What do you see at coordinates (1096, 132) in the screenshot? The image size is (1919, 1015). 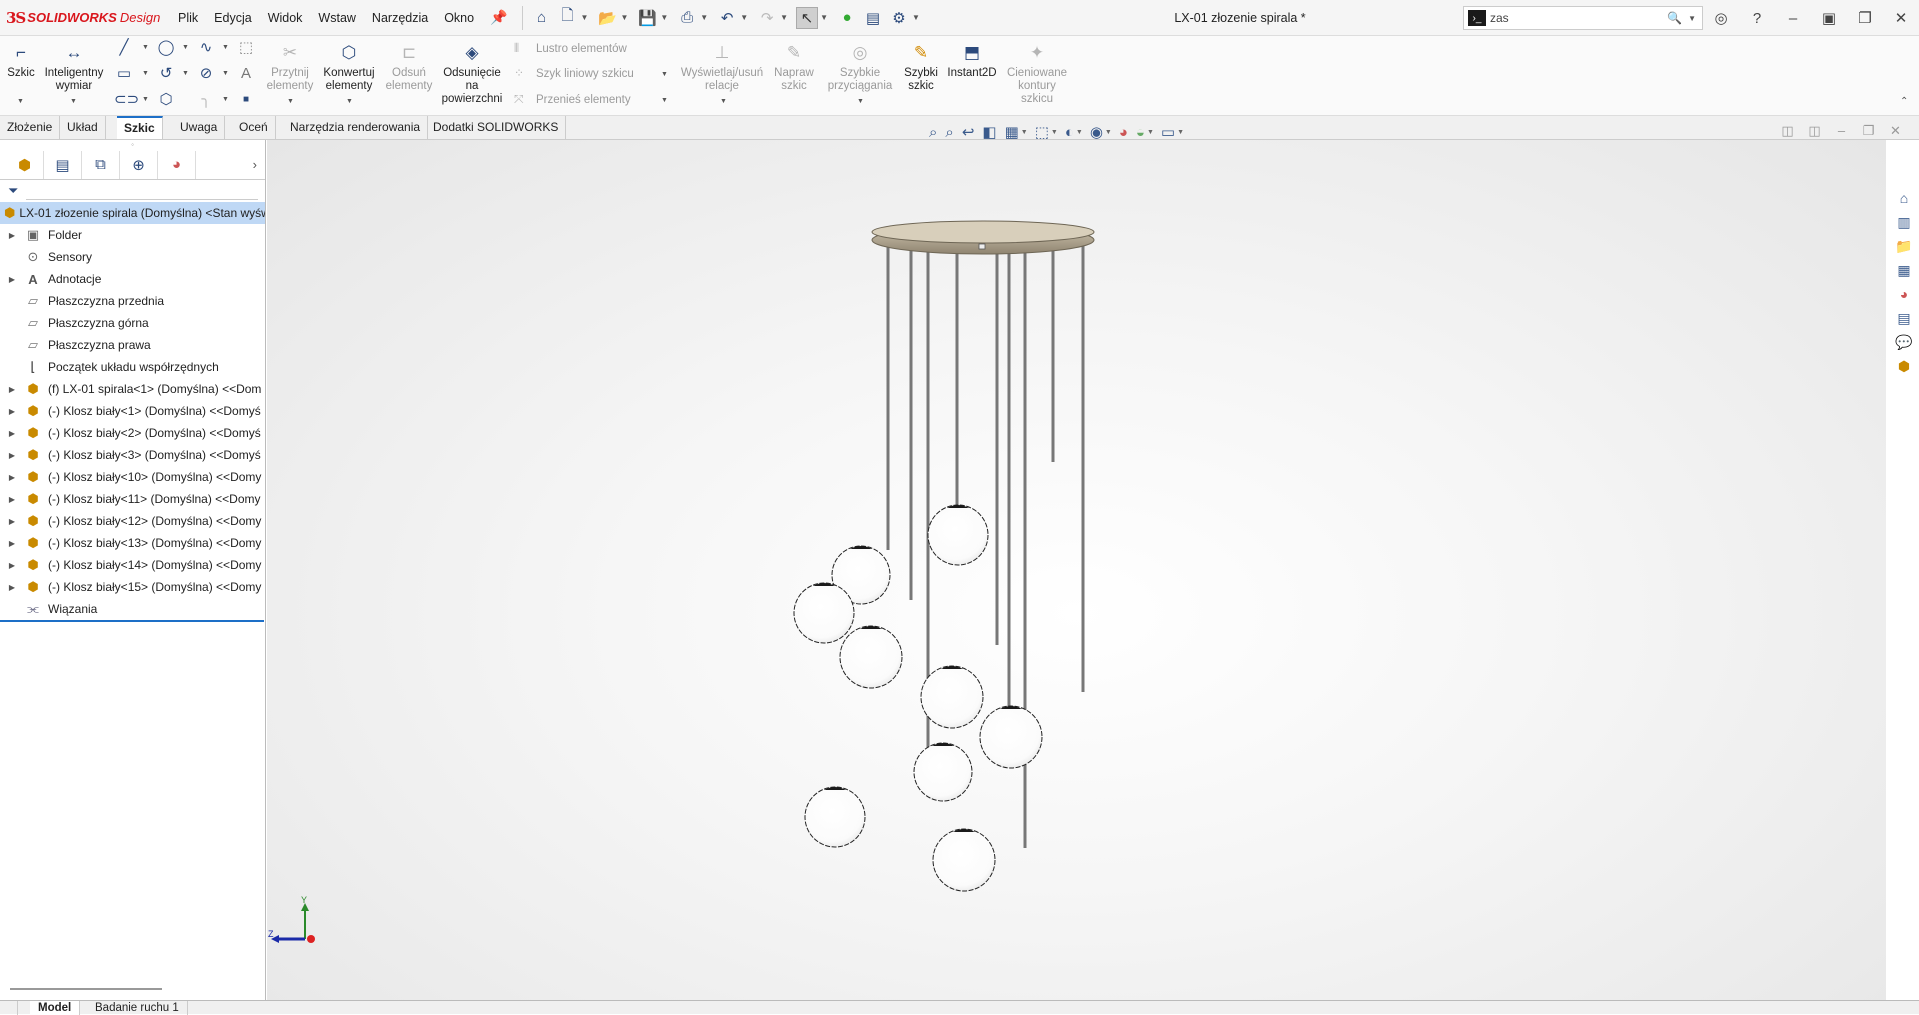 I see `hide-show-items-icon: ◉` at bounding box center [1096, 132].